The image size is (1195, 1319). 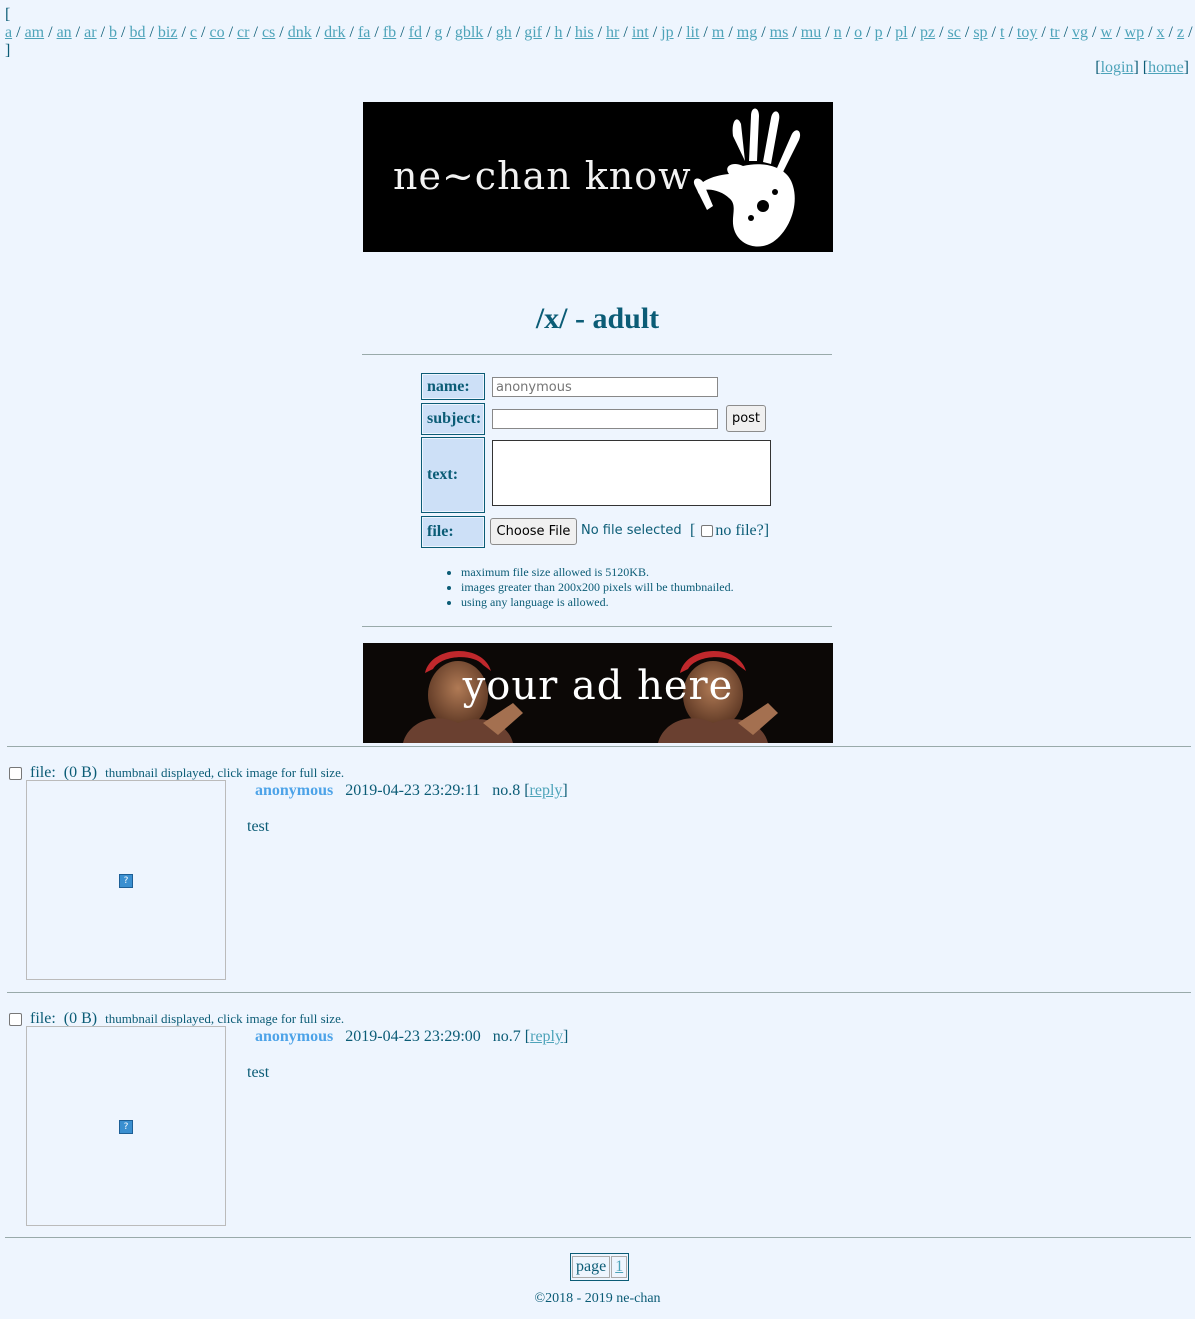 I want to click on board-link-cr: cr, so click(x=243, y=32).